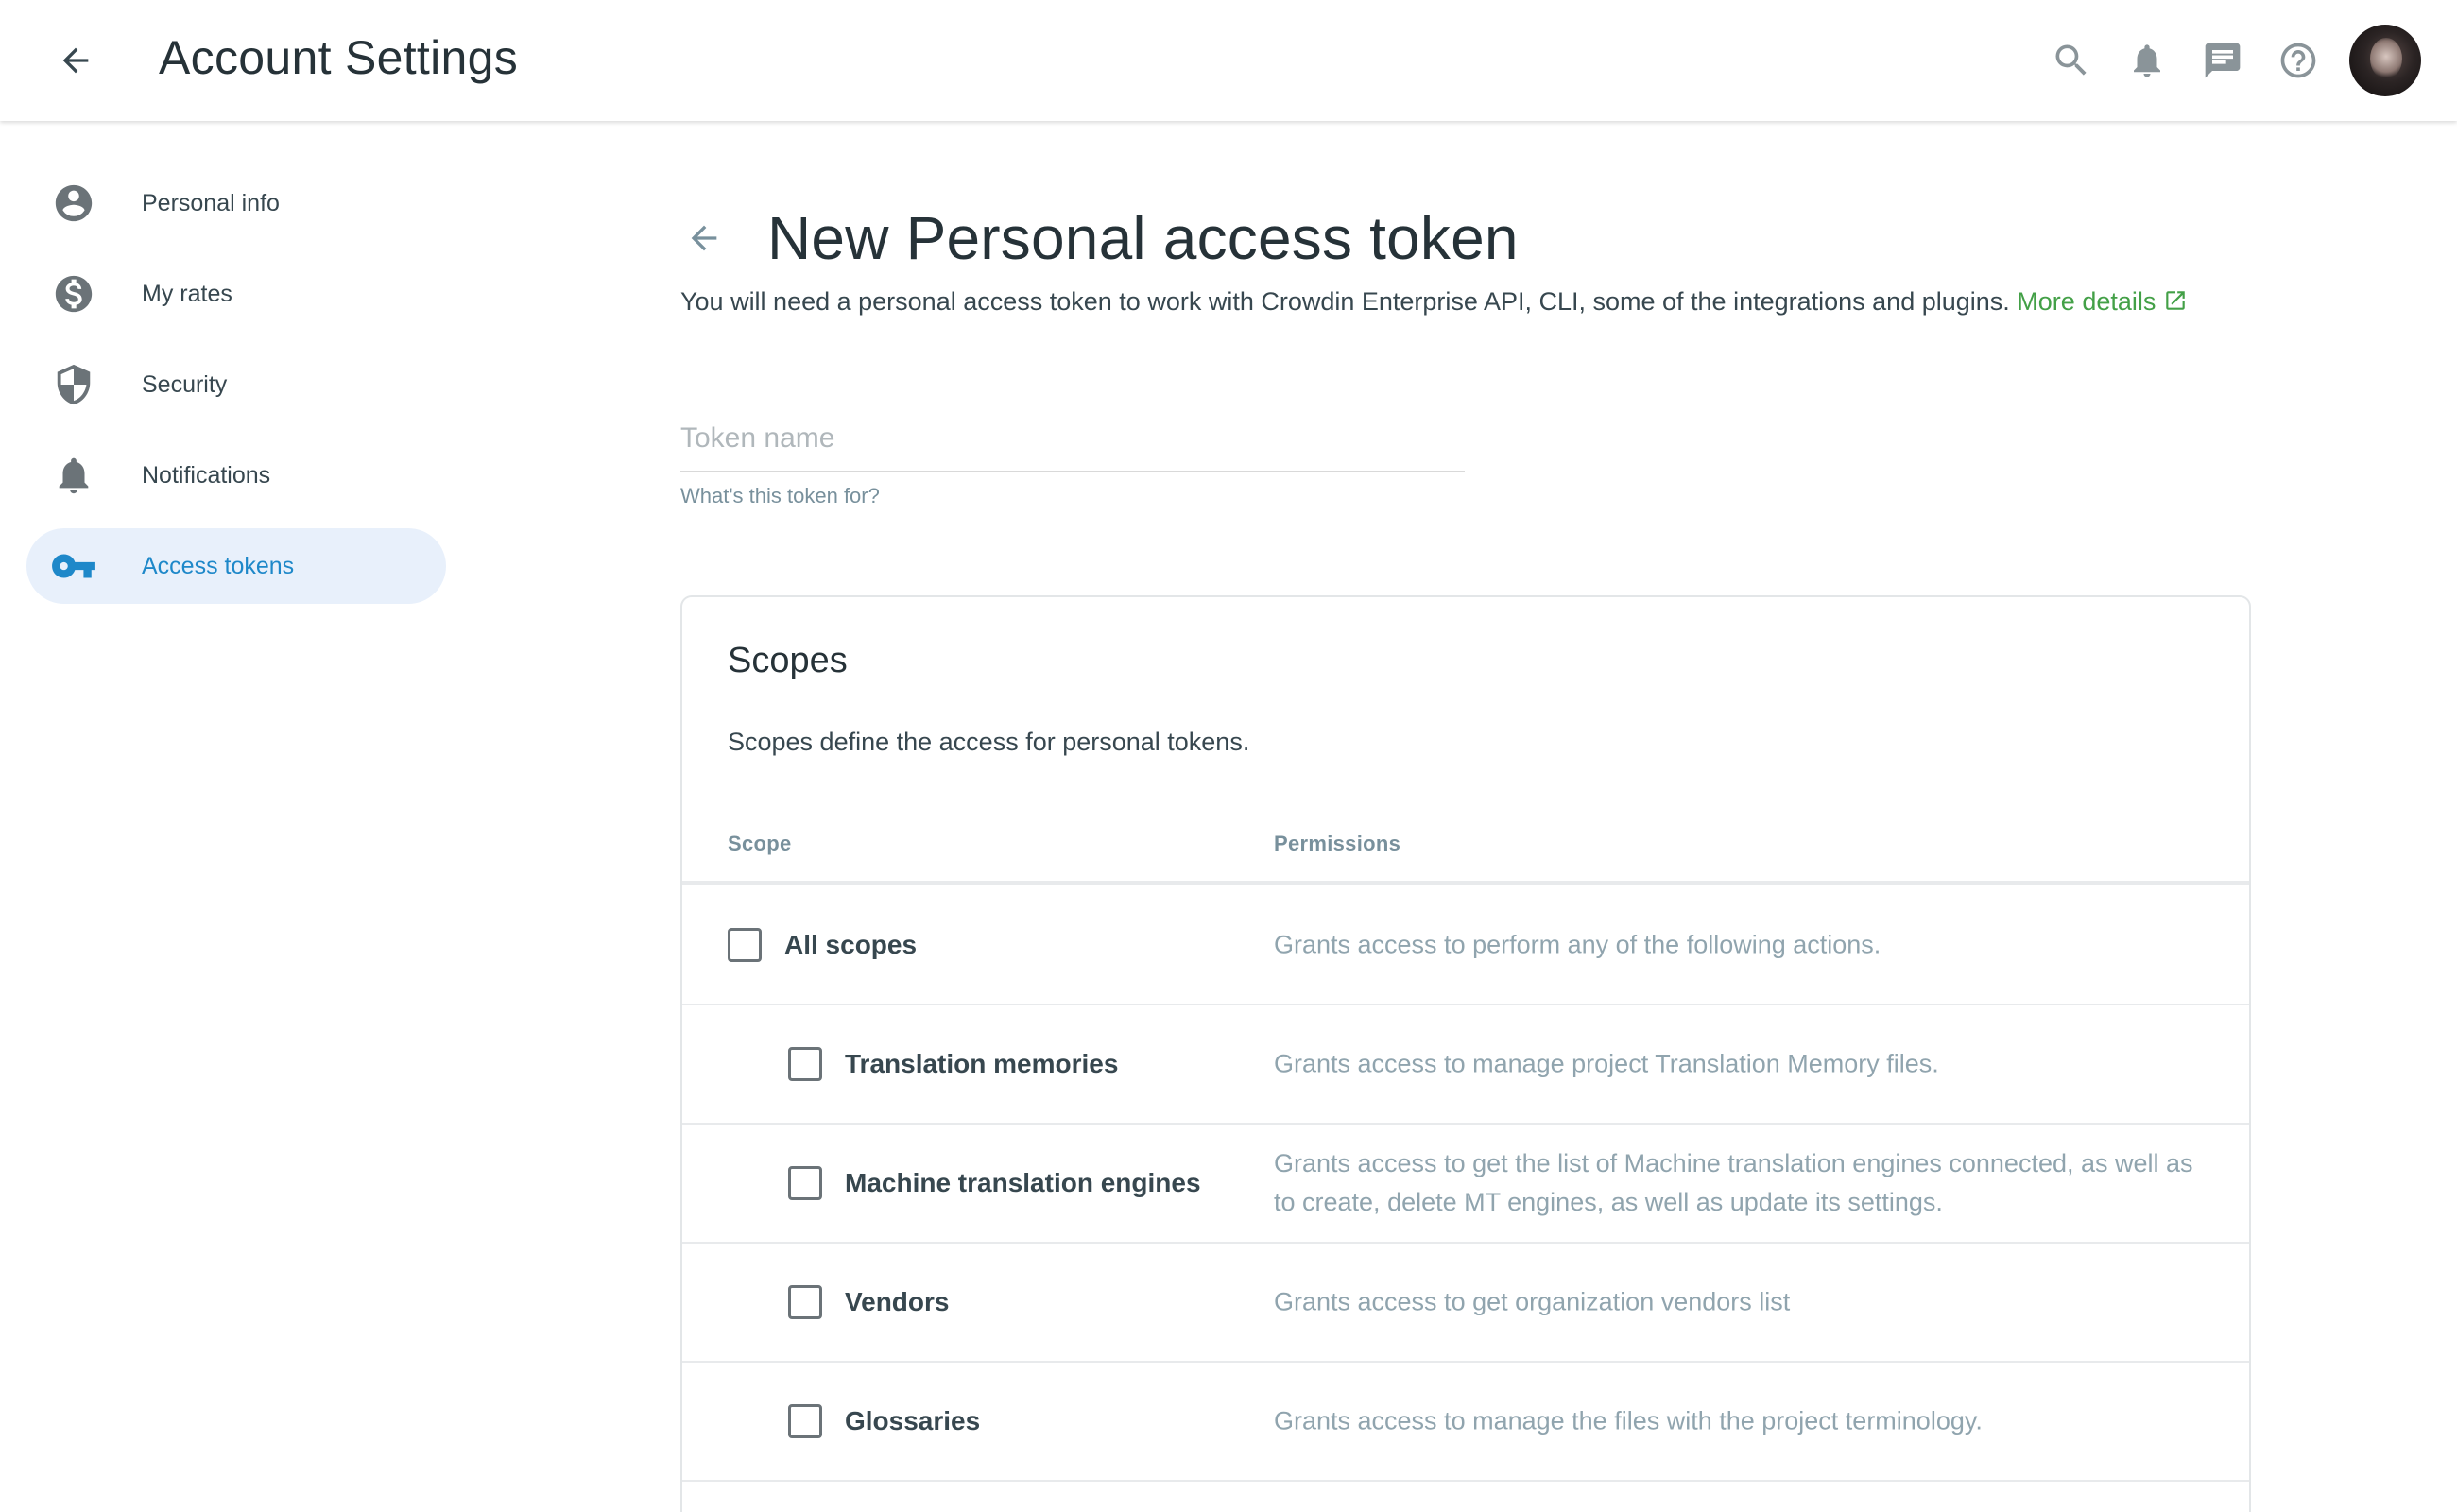 The height and width of the screenshot is (1512, 2457). Describe the element at coordinates (760, 843) in the screenshot. I see `column-header-scope: Scope` at that location.